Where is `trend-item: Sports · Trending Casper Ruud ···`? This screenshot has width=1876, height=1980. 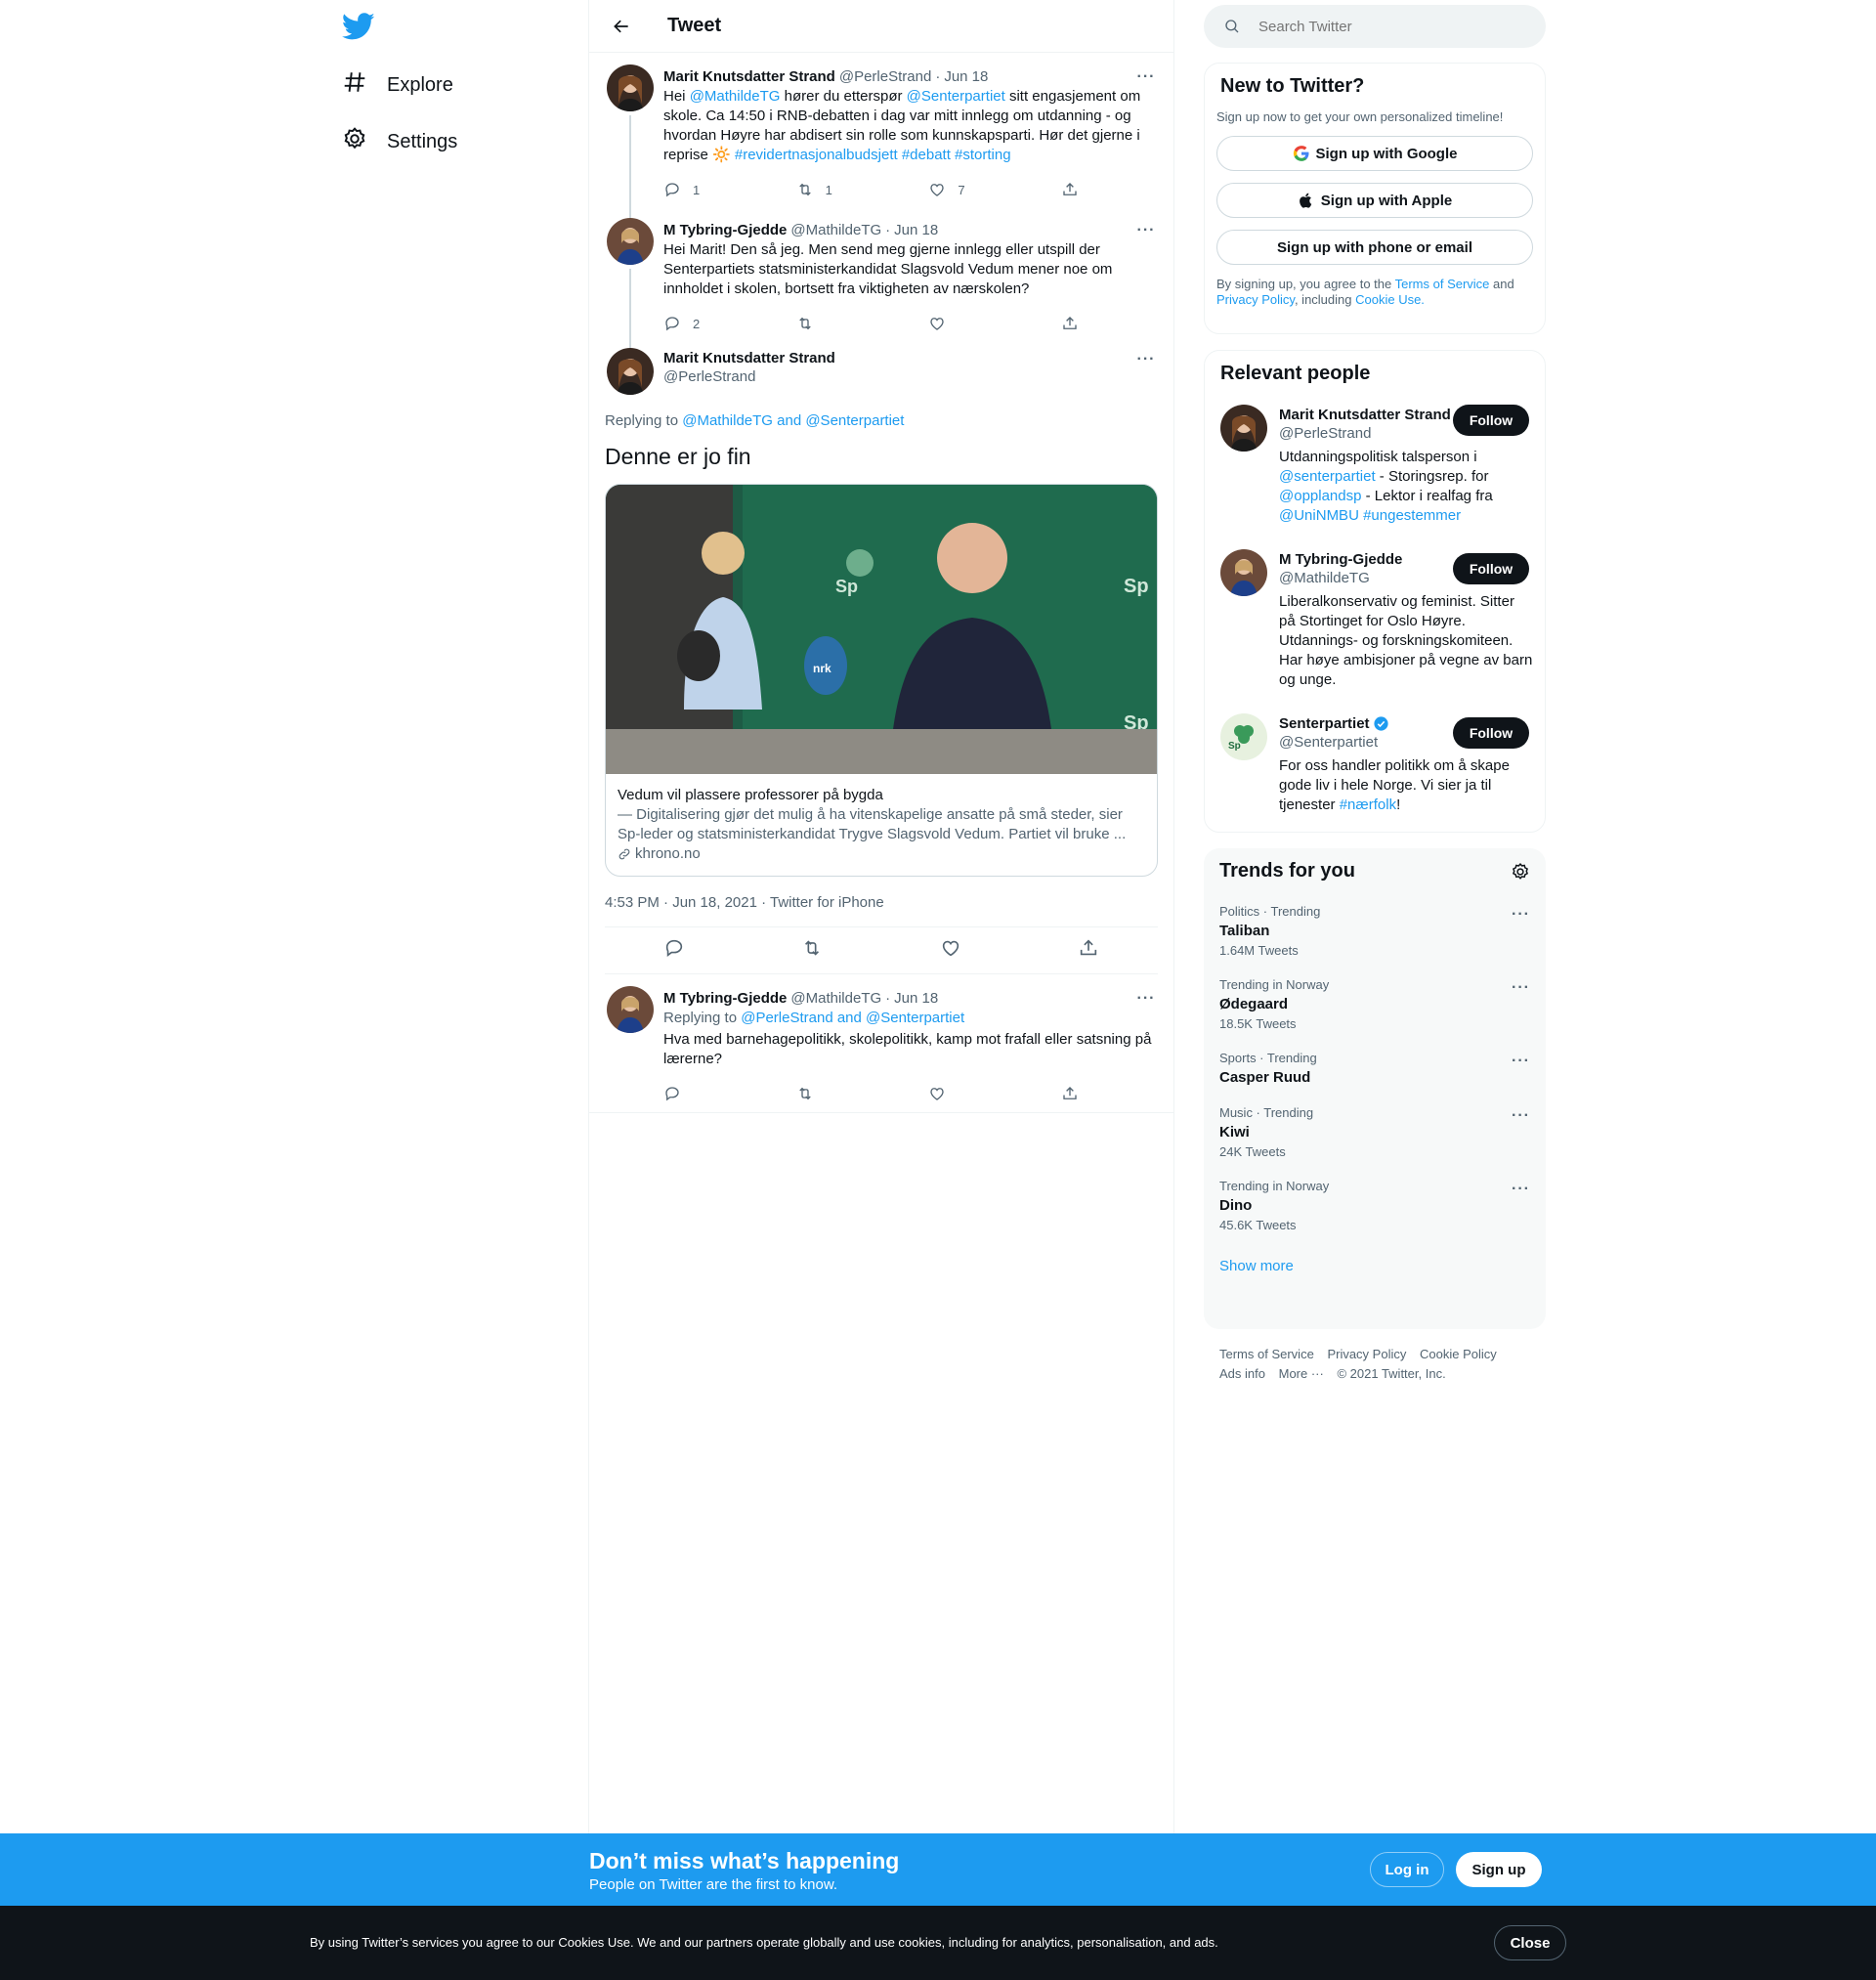 trend-item: Sports · Trending Casper Ruud ··· is located at coordinates (1375, 1068).